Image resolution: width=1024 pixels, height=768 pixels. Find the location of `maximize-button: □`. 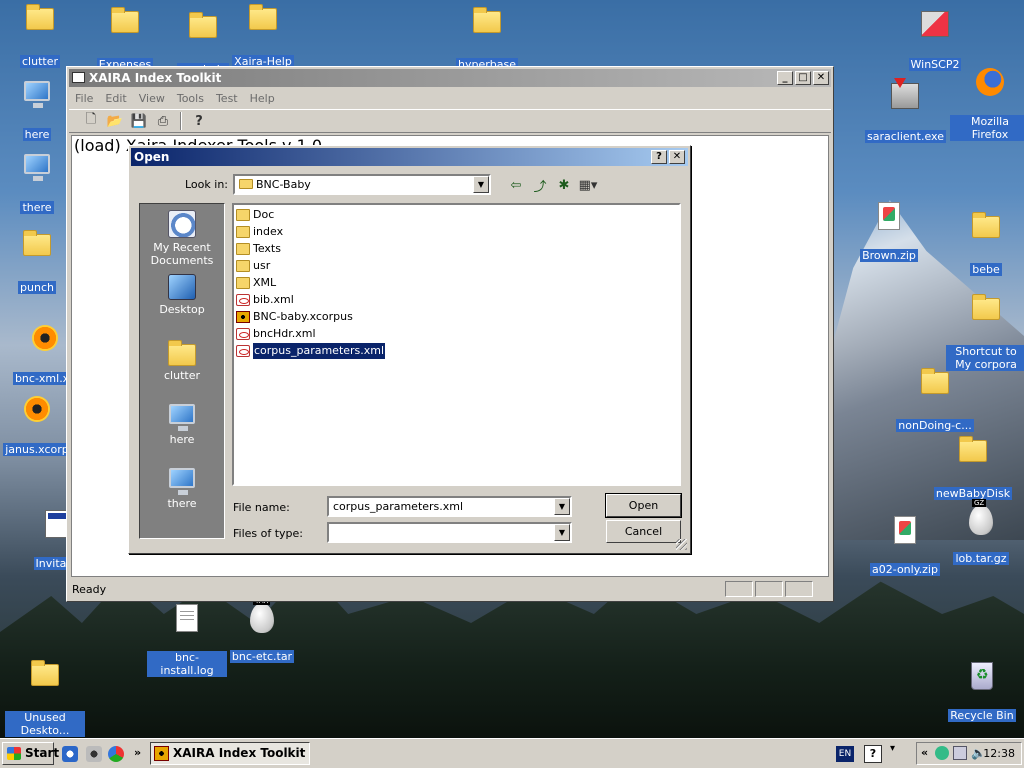

maximize-button: □ is located at coordinates (803, 78).